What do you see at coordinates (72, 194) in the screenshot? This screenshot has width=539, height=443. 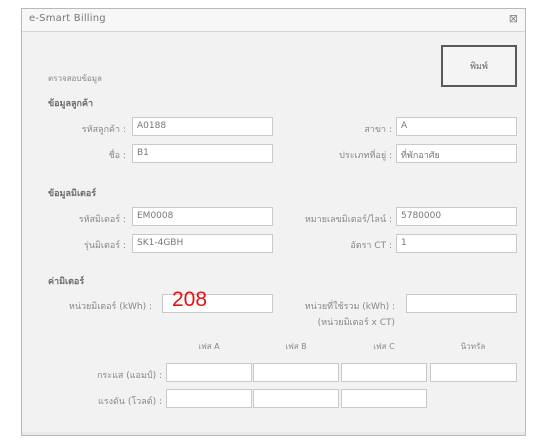 I see `meter-section-label: ข้อมูลมิเตอร์` at bounding box center [72, 194].